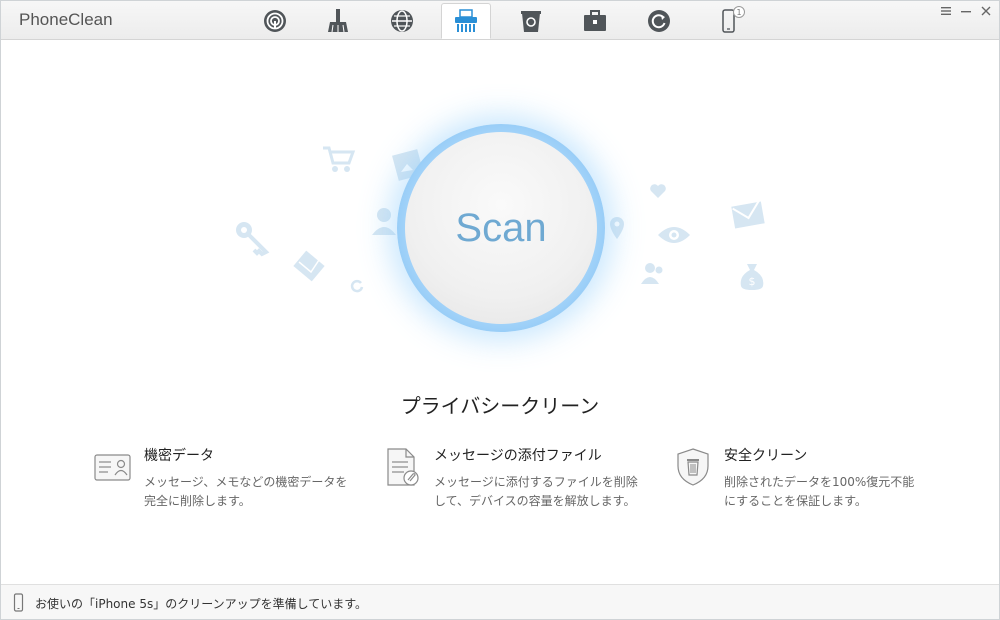  I want to click on id-card-icon, so click(112, 467).